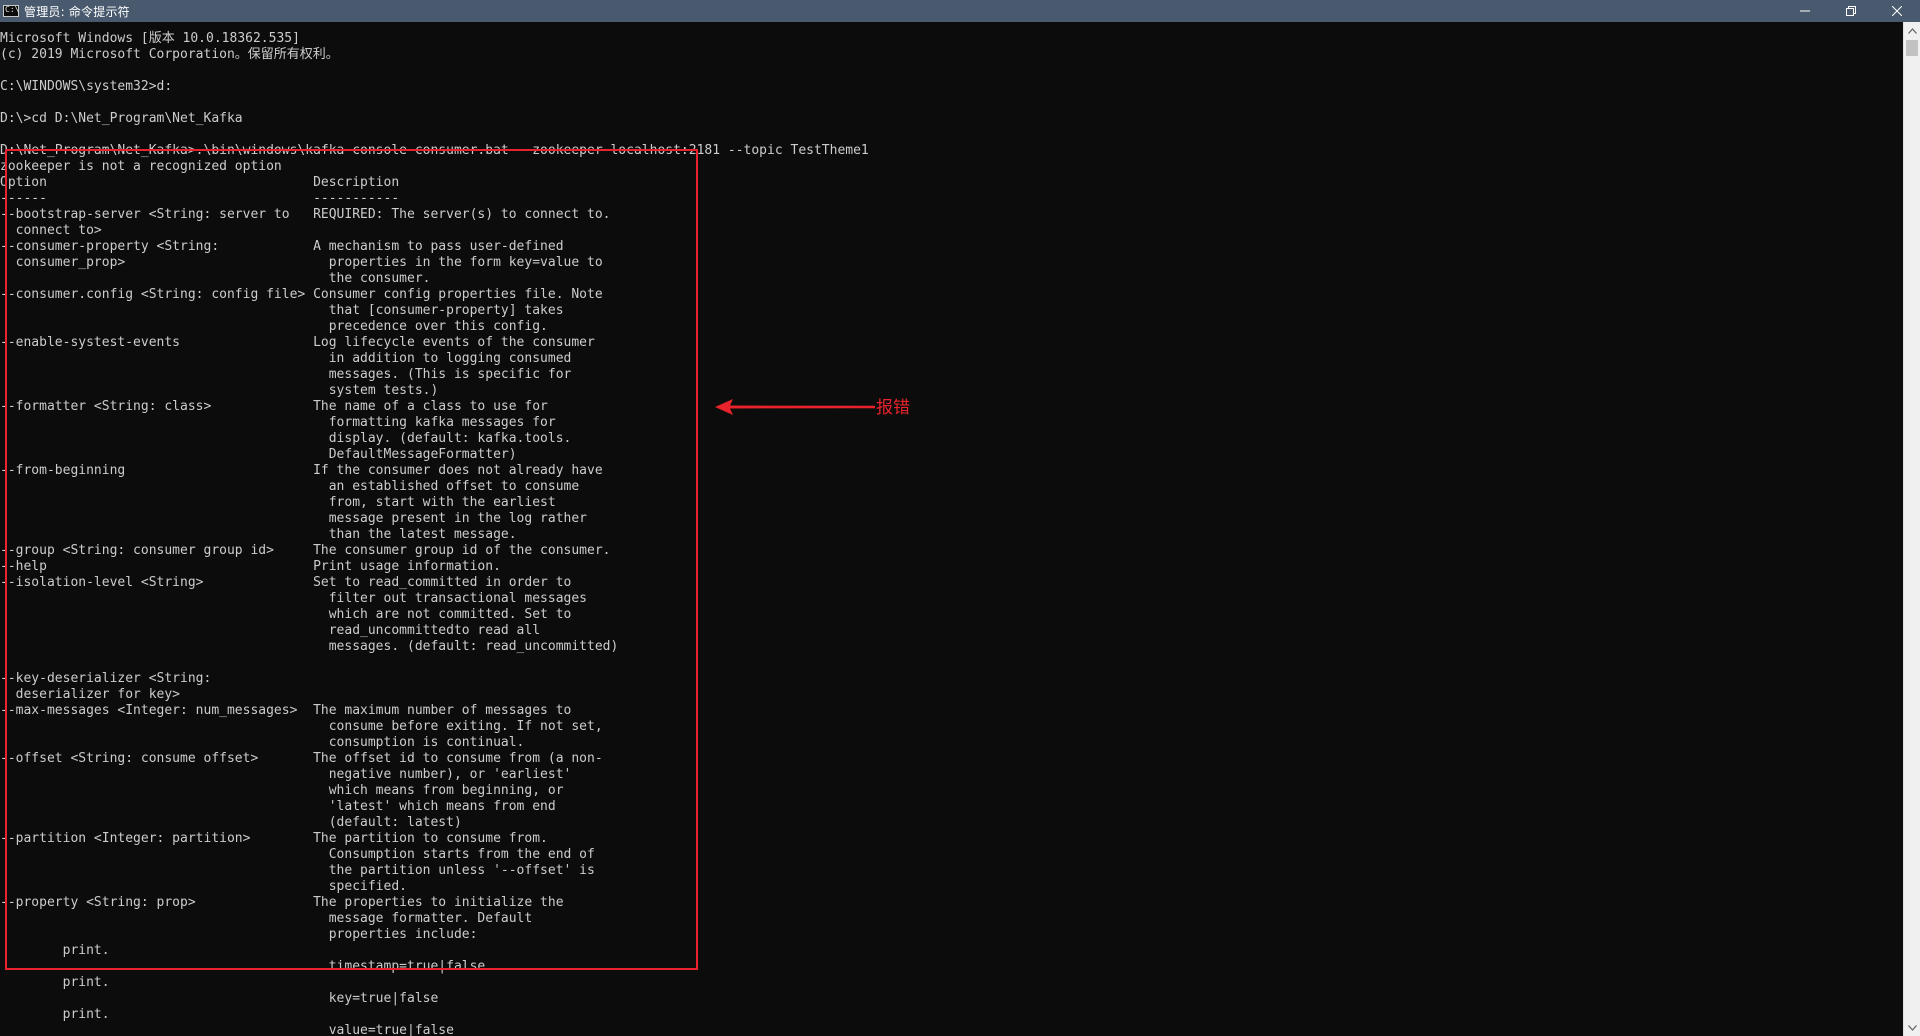 The width and height of the screenshot is (1920, 1036). I want to click on console-line: DefaultMessageFormatter), so click(258, 454).